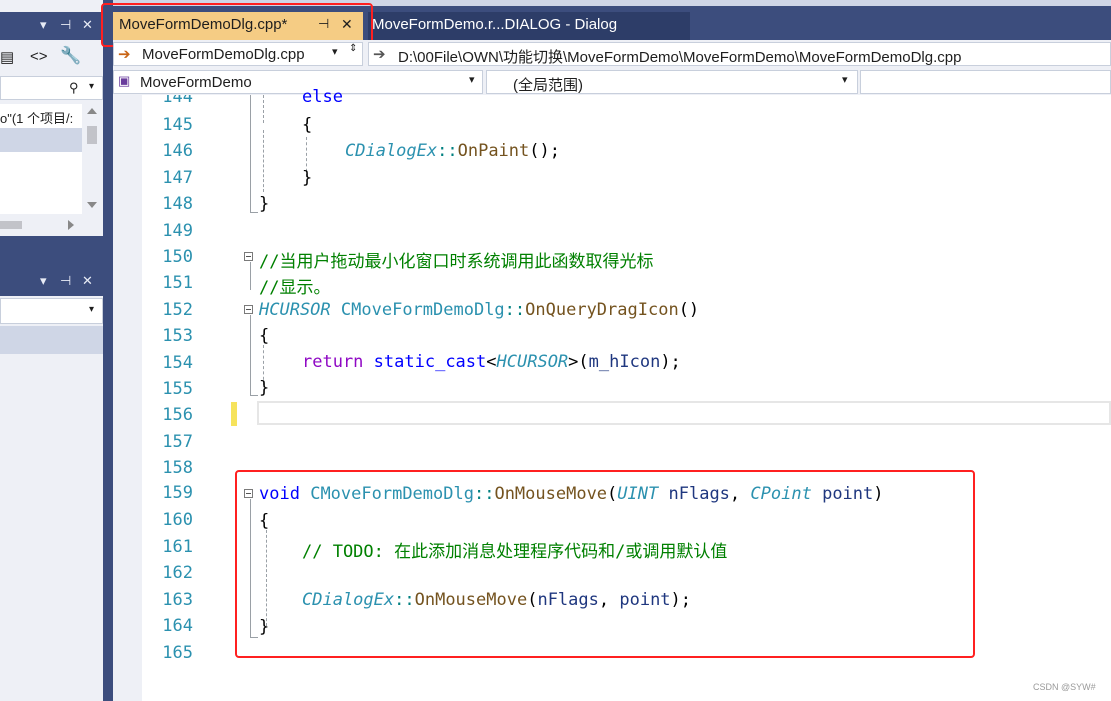 This screenshot has width=1111, height=701. Describe the element at coordinates (71, 225) in the screenshot. I see `scroll-right-icon` at that location.